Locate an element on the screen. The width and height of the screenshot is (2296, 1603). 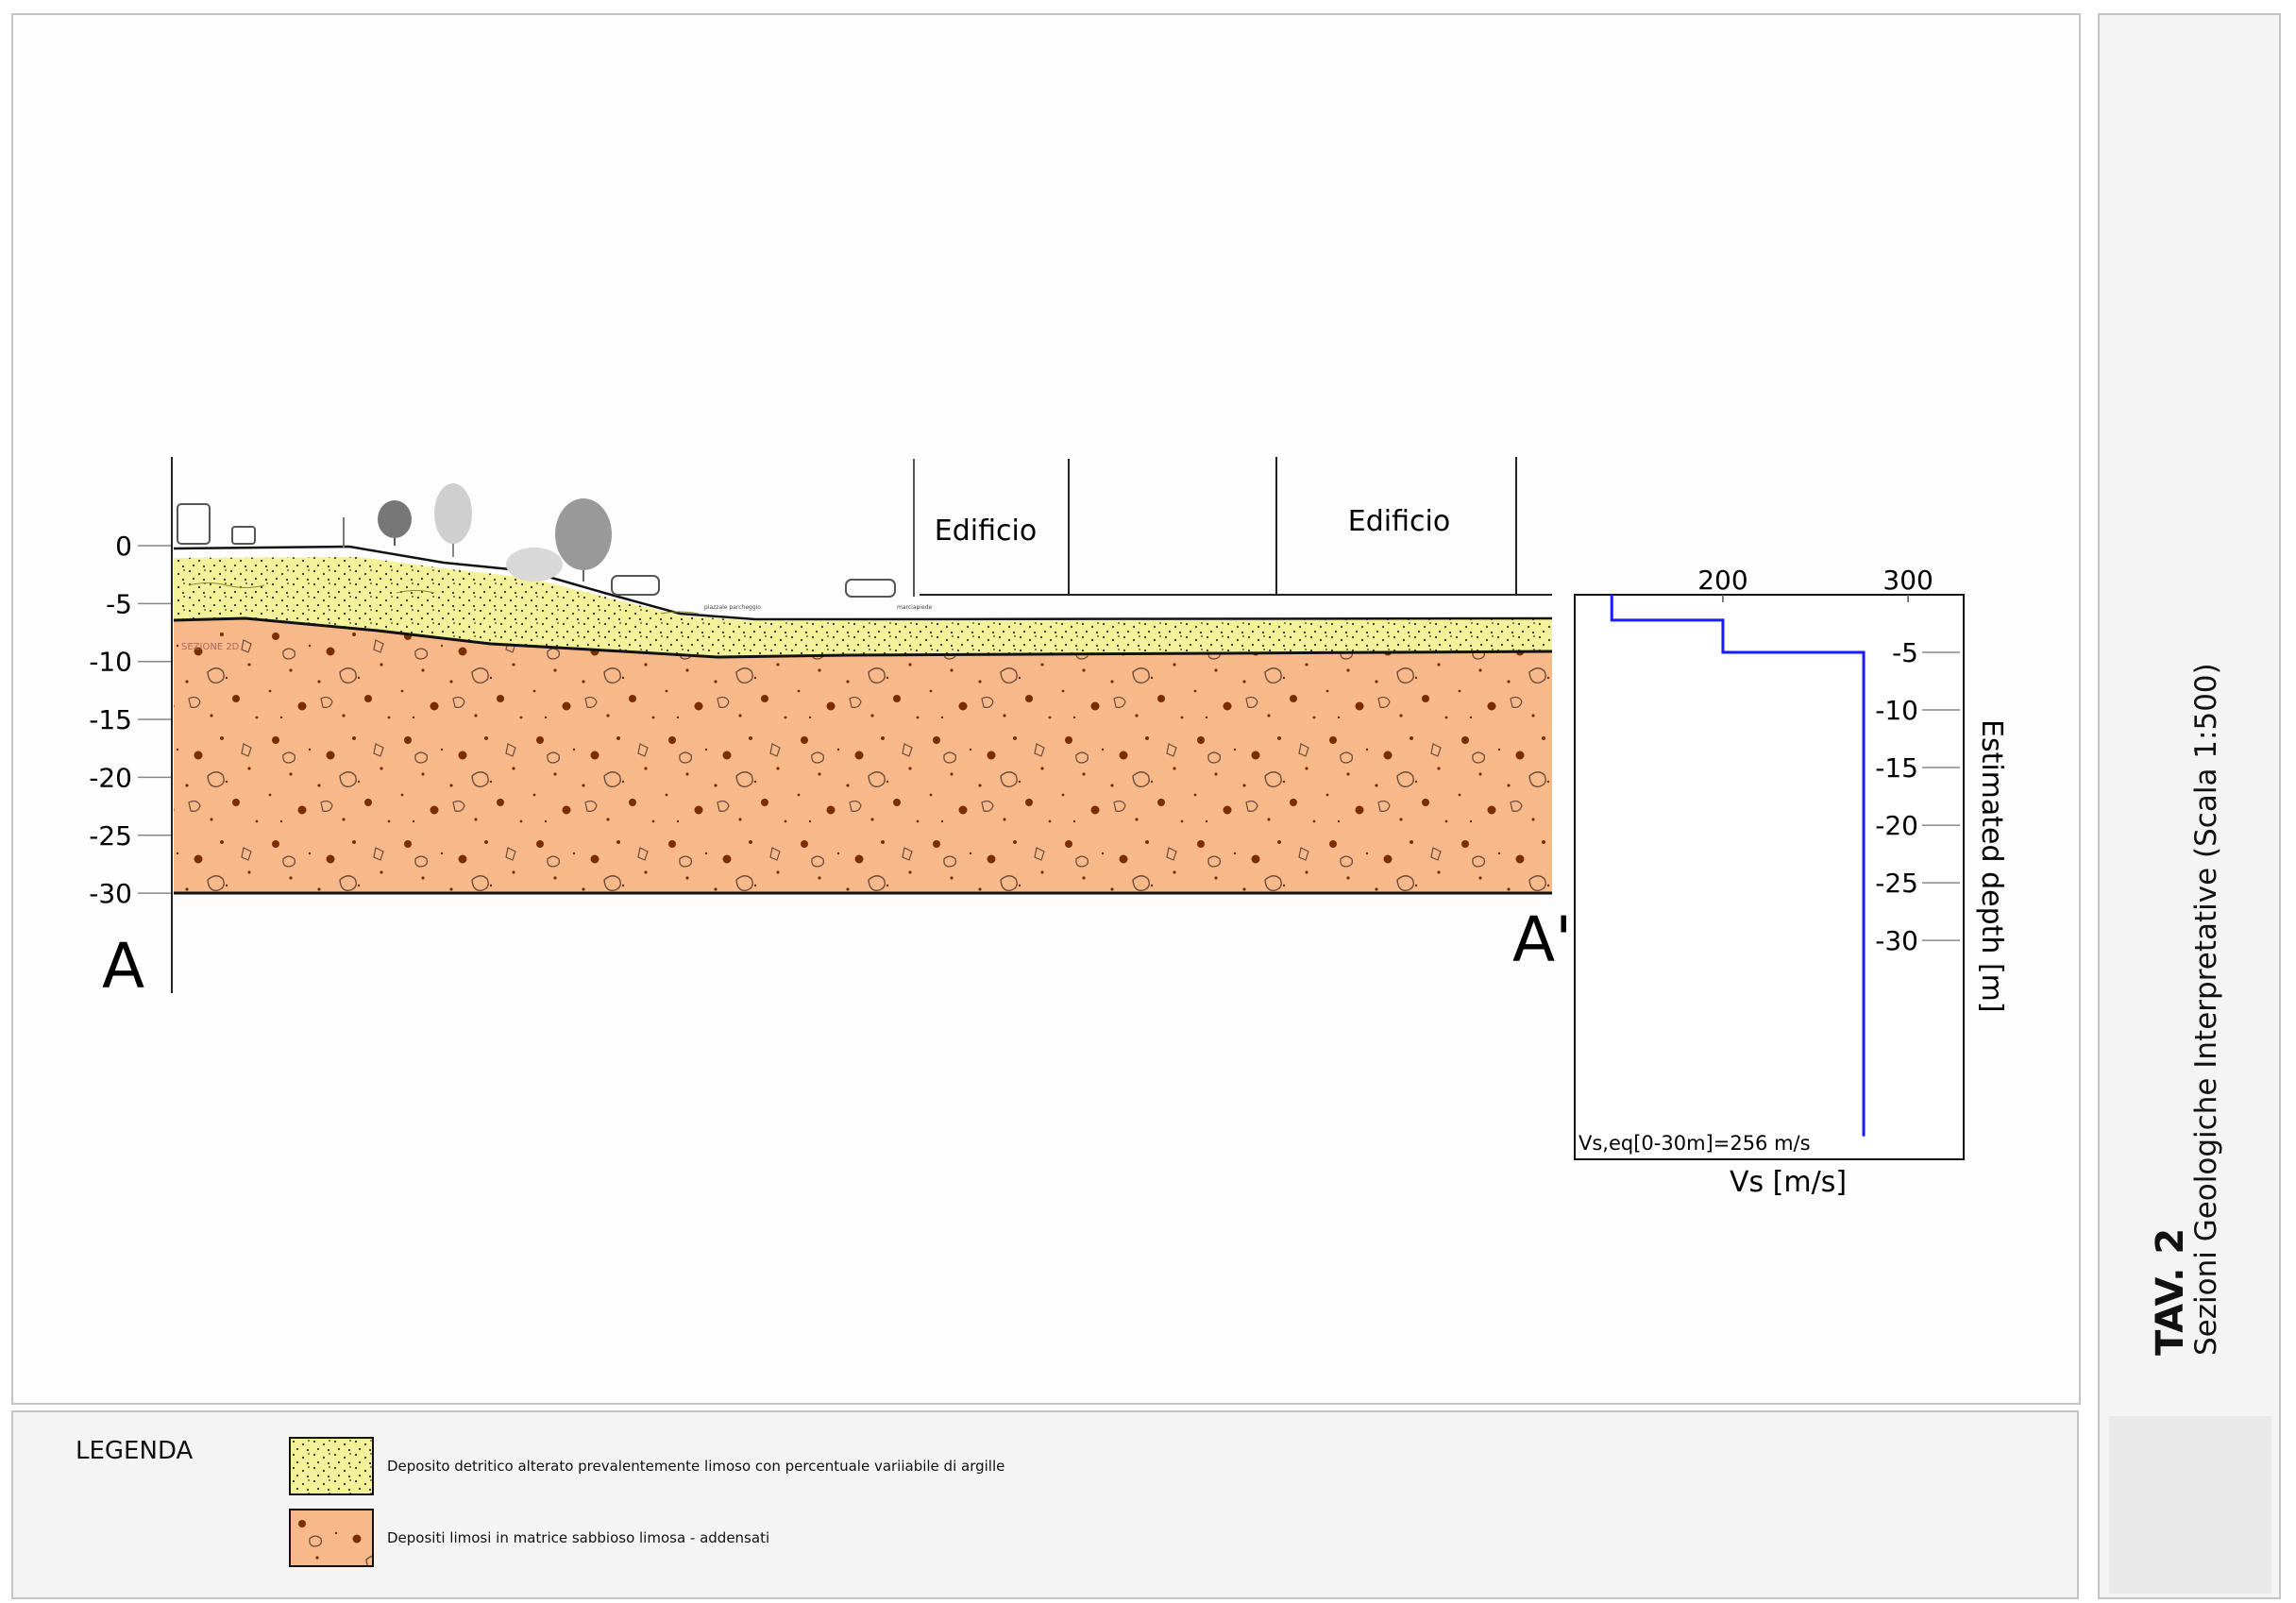
vs-x-axis-label: Vs [m/s] is located at coordinates (1788, 1182).